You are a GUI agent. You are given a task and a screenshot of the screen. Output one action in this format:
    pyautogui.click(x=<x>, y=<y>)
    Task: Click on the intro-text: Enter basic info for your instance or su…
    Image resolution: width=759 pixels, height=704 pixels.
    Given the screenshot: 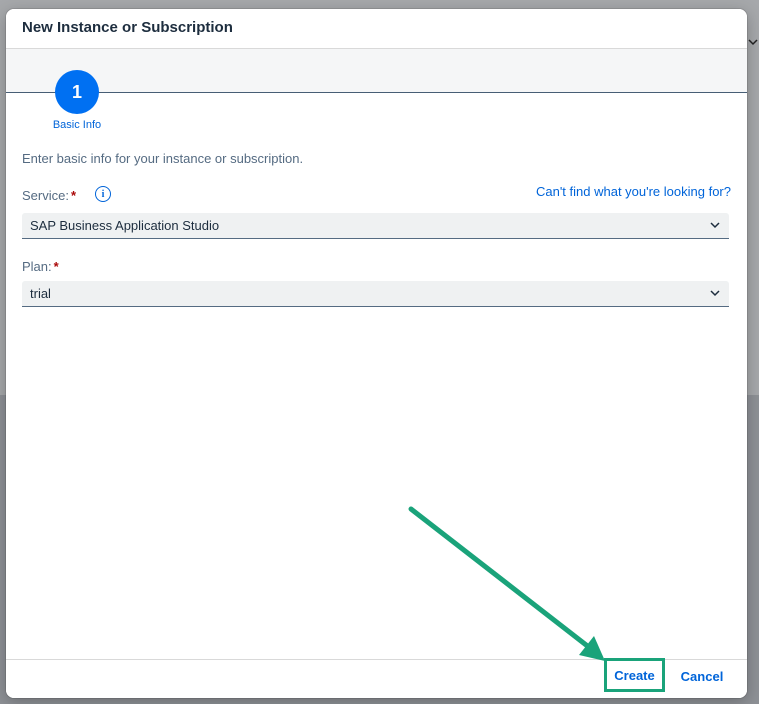 What is the action you would take?
    pyautogui.click(x=163, y=158)
    